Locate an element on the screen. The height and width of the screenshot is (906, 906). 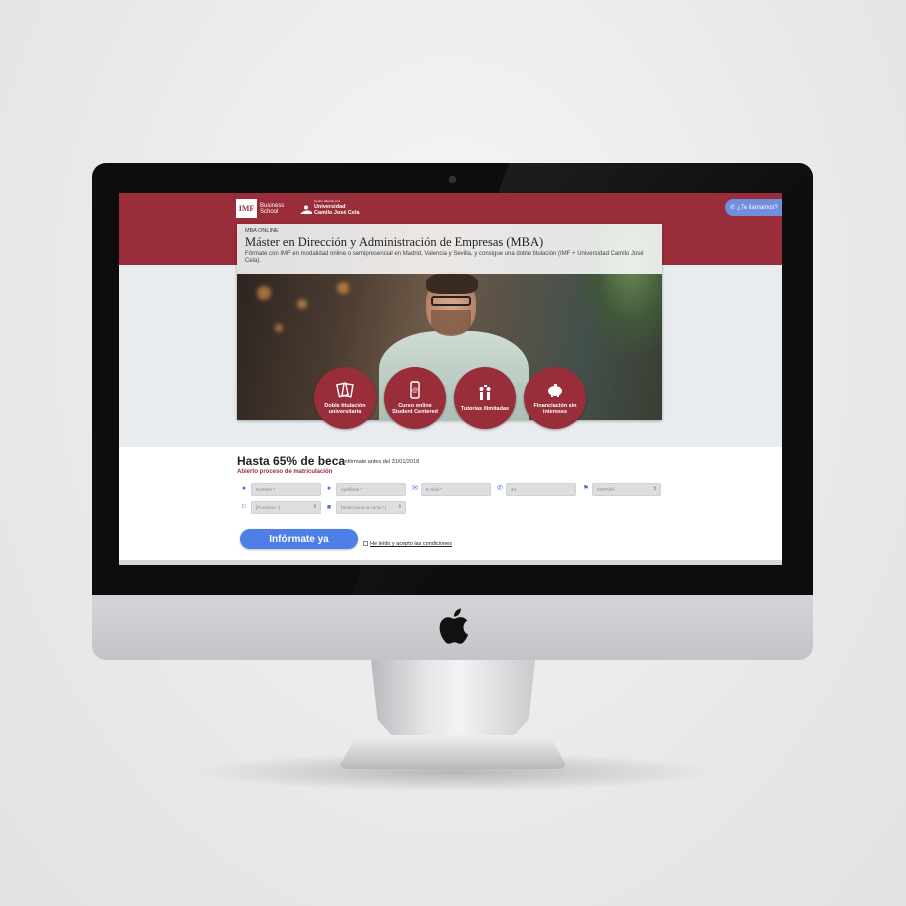
footer-divider is located at coordinates (450, 562).